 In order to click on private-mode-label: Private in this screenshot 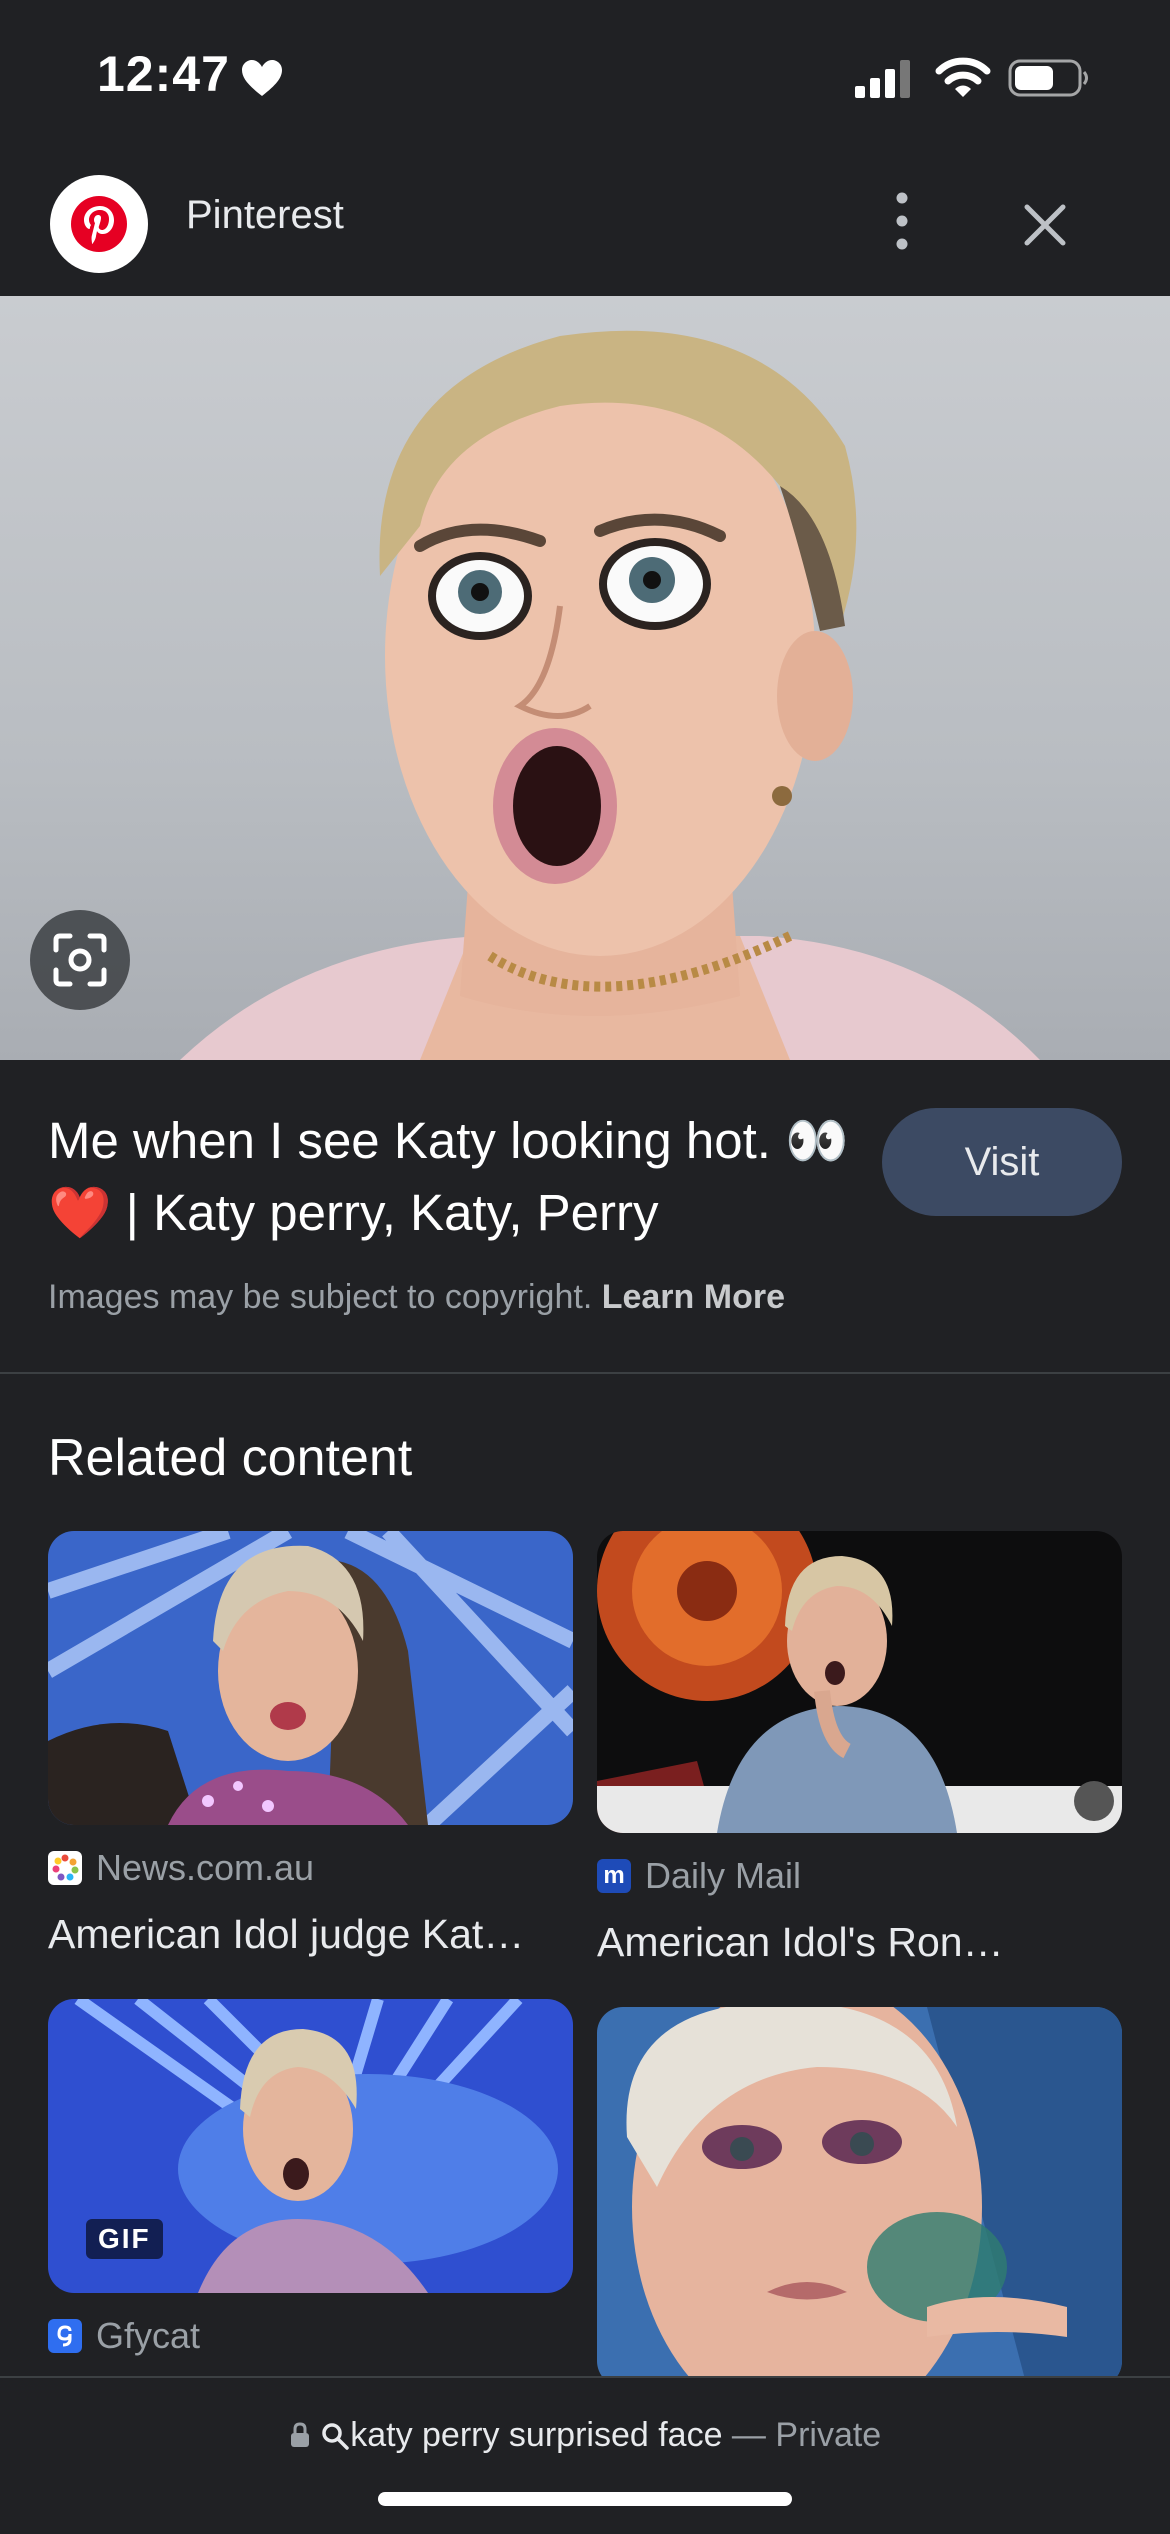, I will do `click(828, 2435)`.